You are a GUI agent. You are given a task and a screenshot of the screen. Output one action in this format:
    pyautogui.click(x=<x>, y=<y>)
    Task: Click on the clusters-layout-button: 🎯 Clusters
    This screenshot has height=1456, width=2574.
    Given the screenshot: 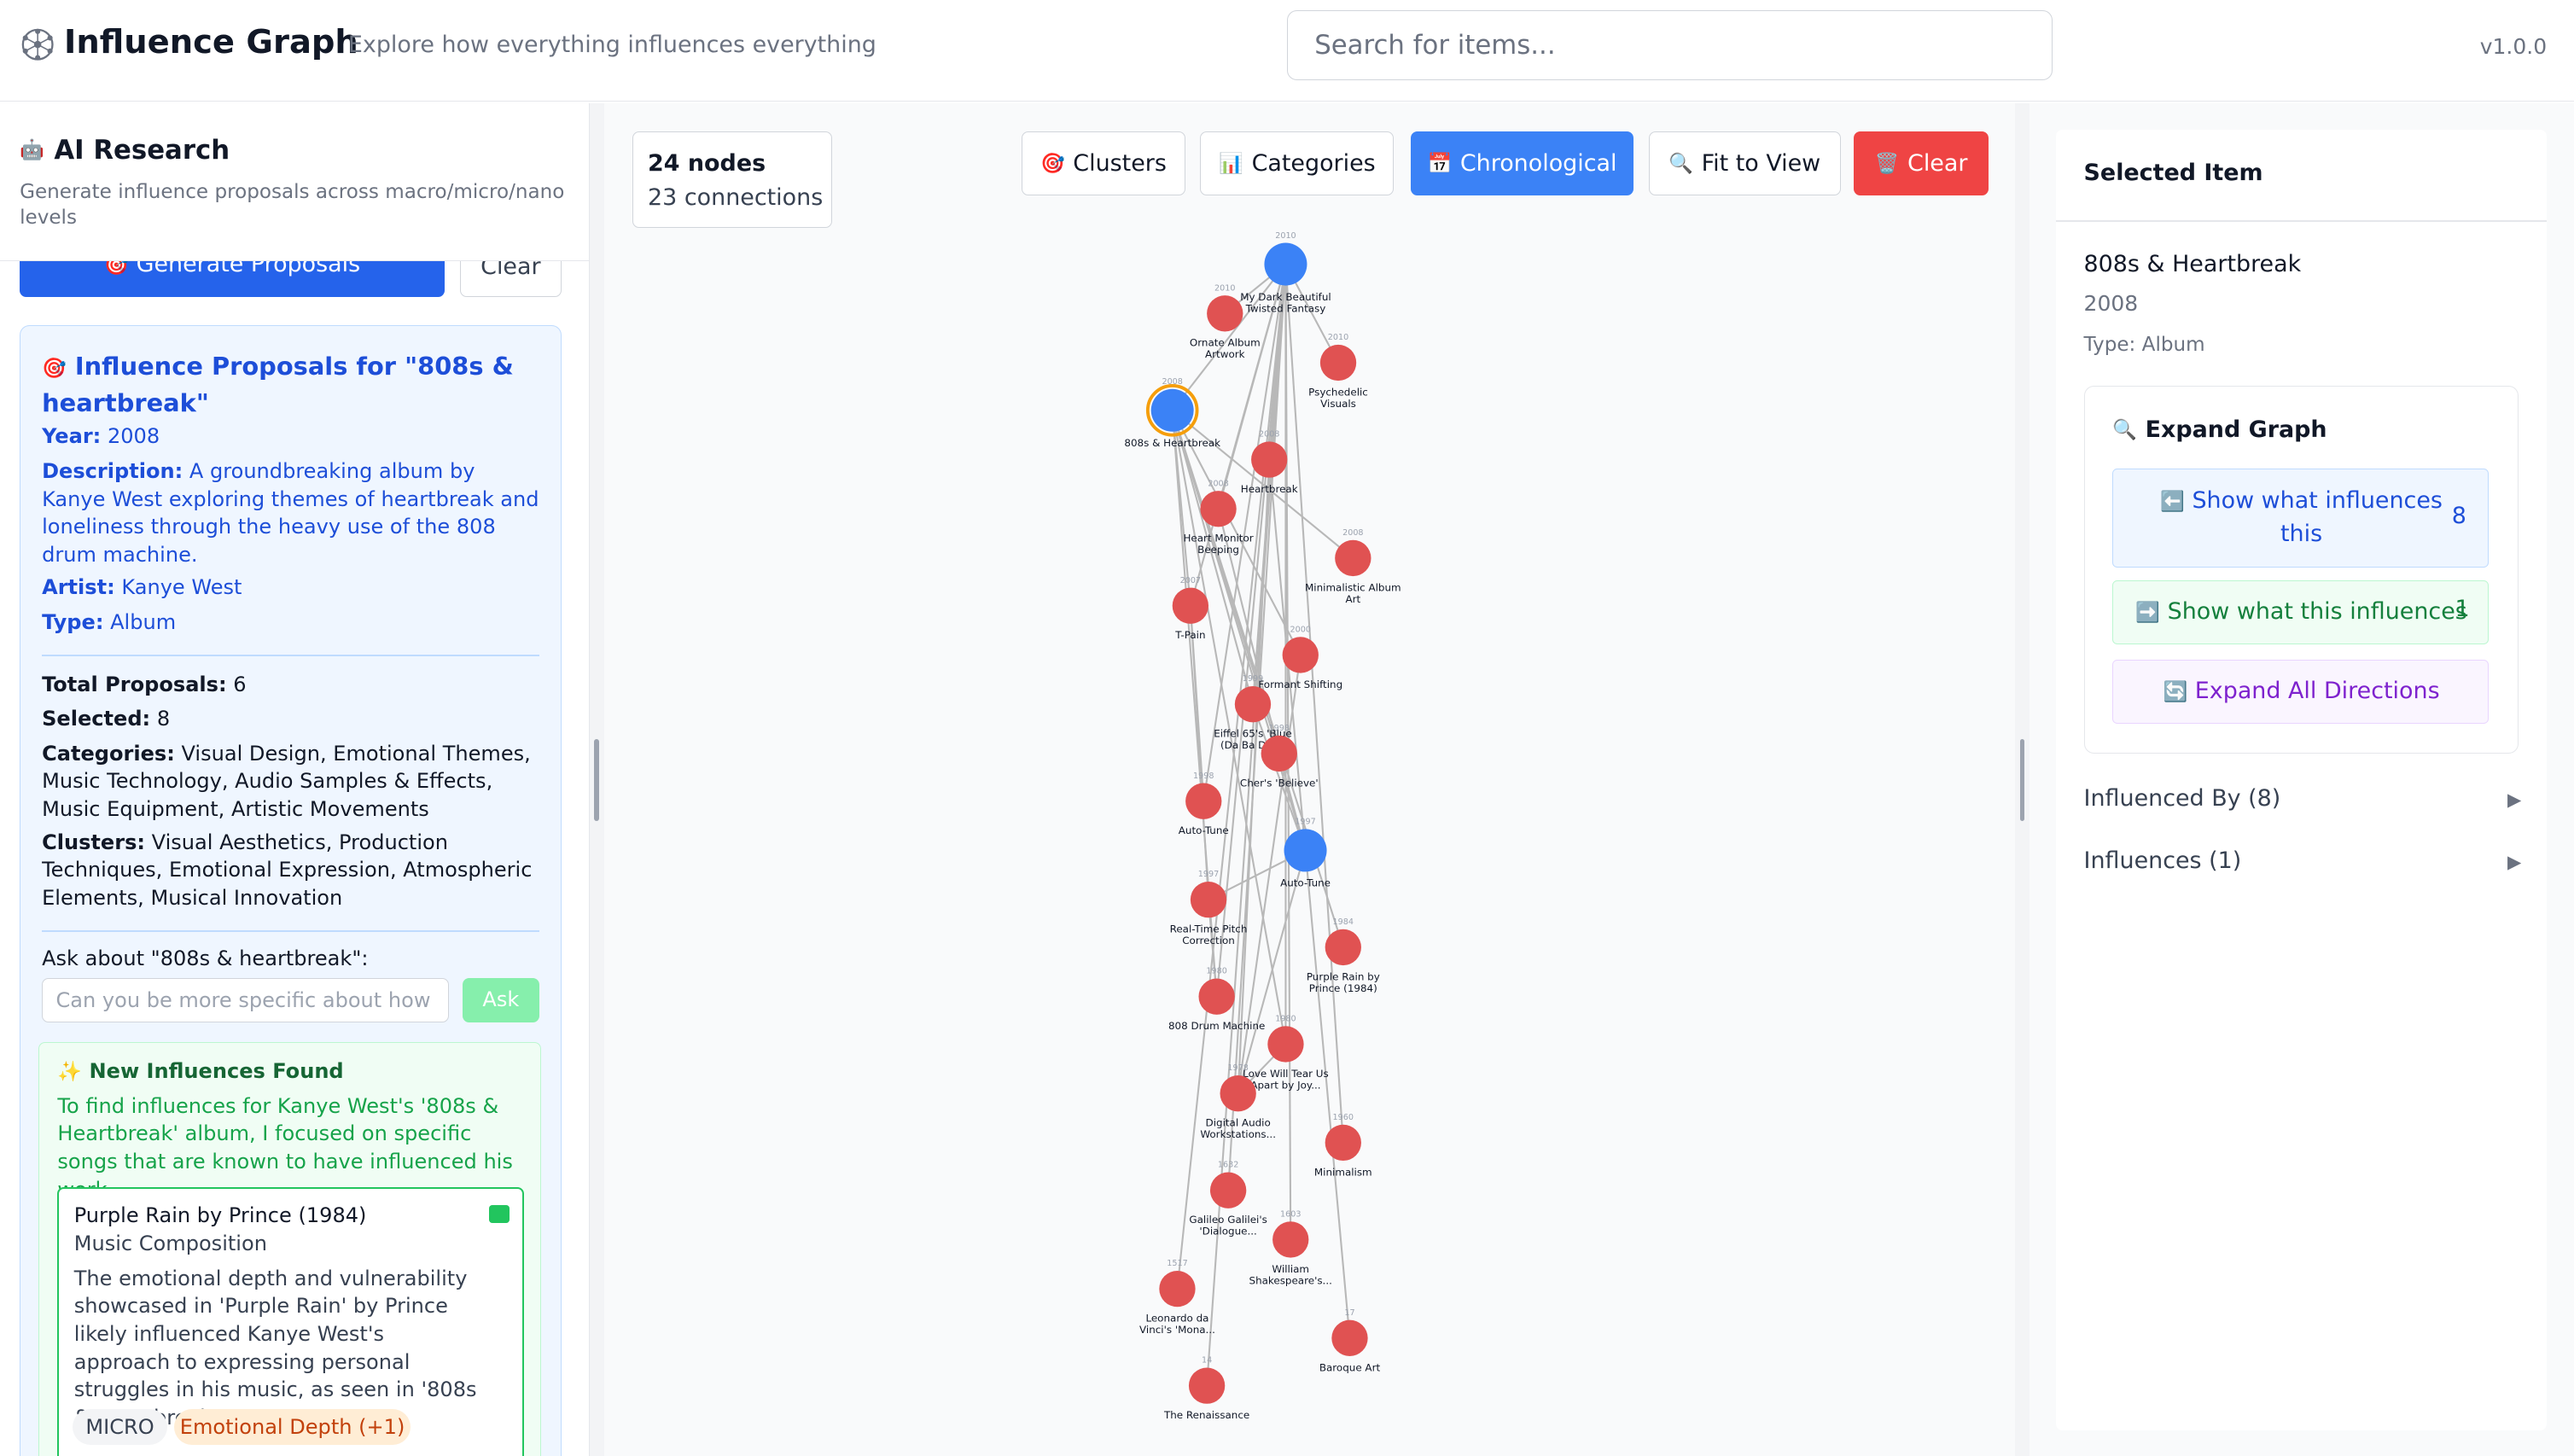 What is the action you would take?
    pyautogui.click(x=1103, y=163)
    